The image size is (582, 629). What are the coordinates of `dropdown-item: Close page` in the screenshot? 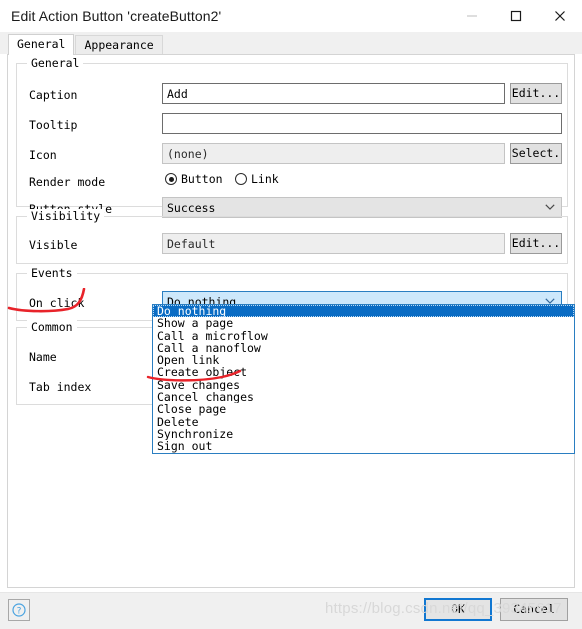 It's located at (363, 409).